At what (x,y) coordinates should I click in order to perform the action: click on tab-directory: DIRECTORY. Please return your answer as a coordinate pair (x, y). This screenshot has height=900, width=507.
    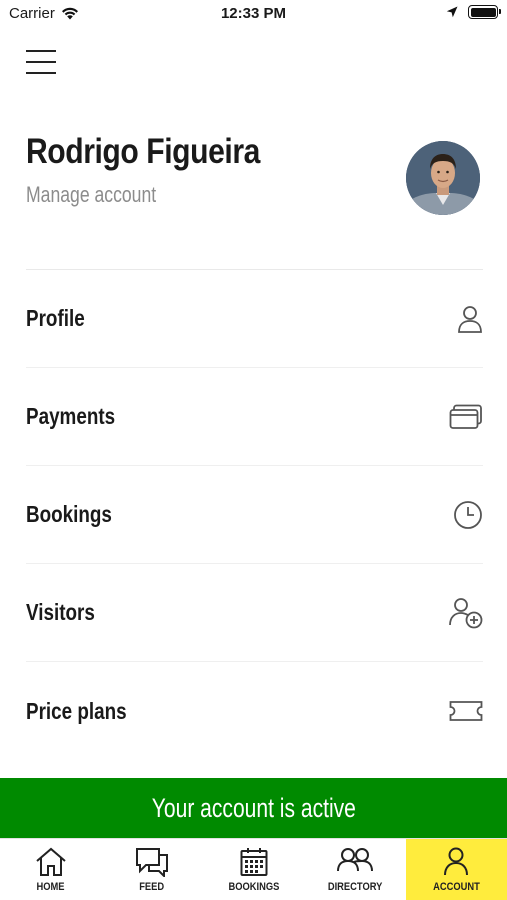
    Looking at the image, I should click on (354, 869).